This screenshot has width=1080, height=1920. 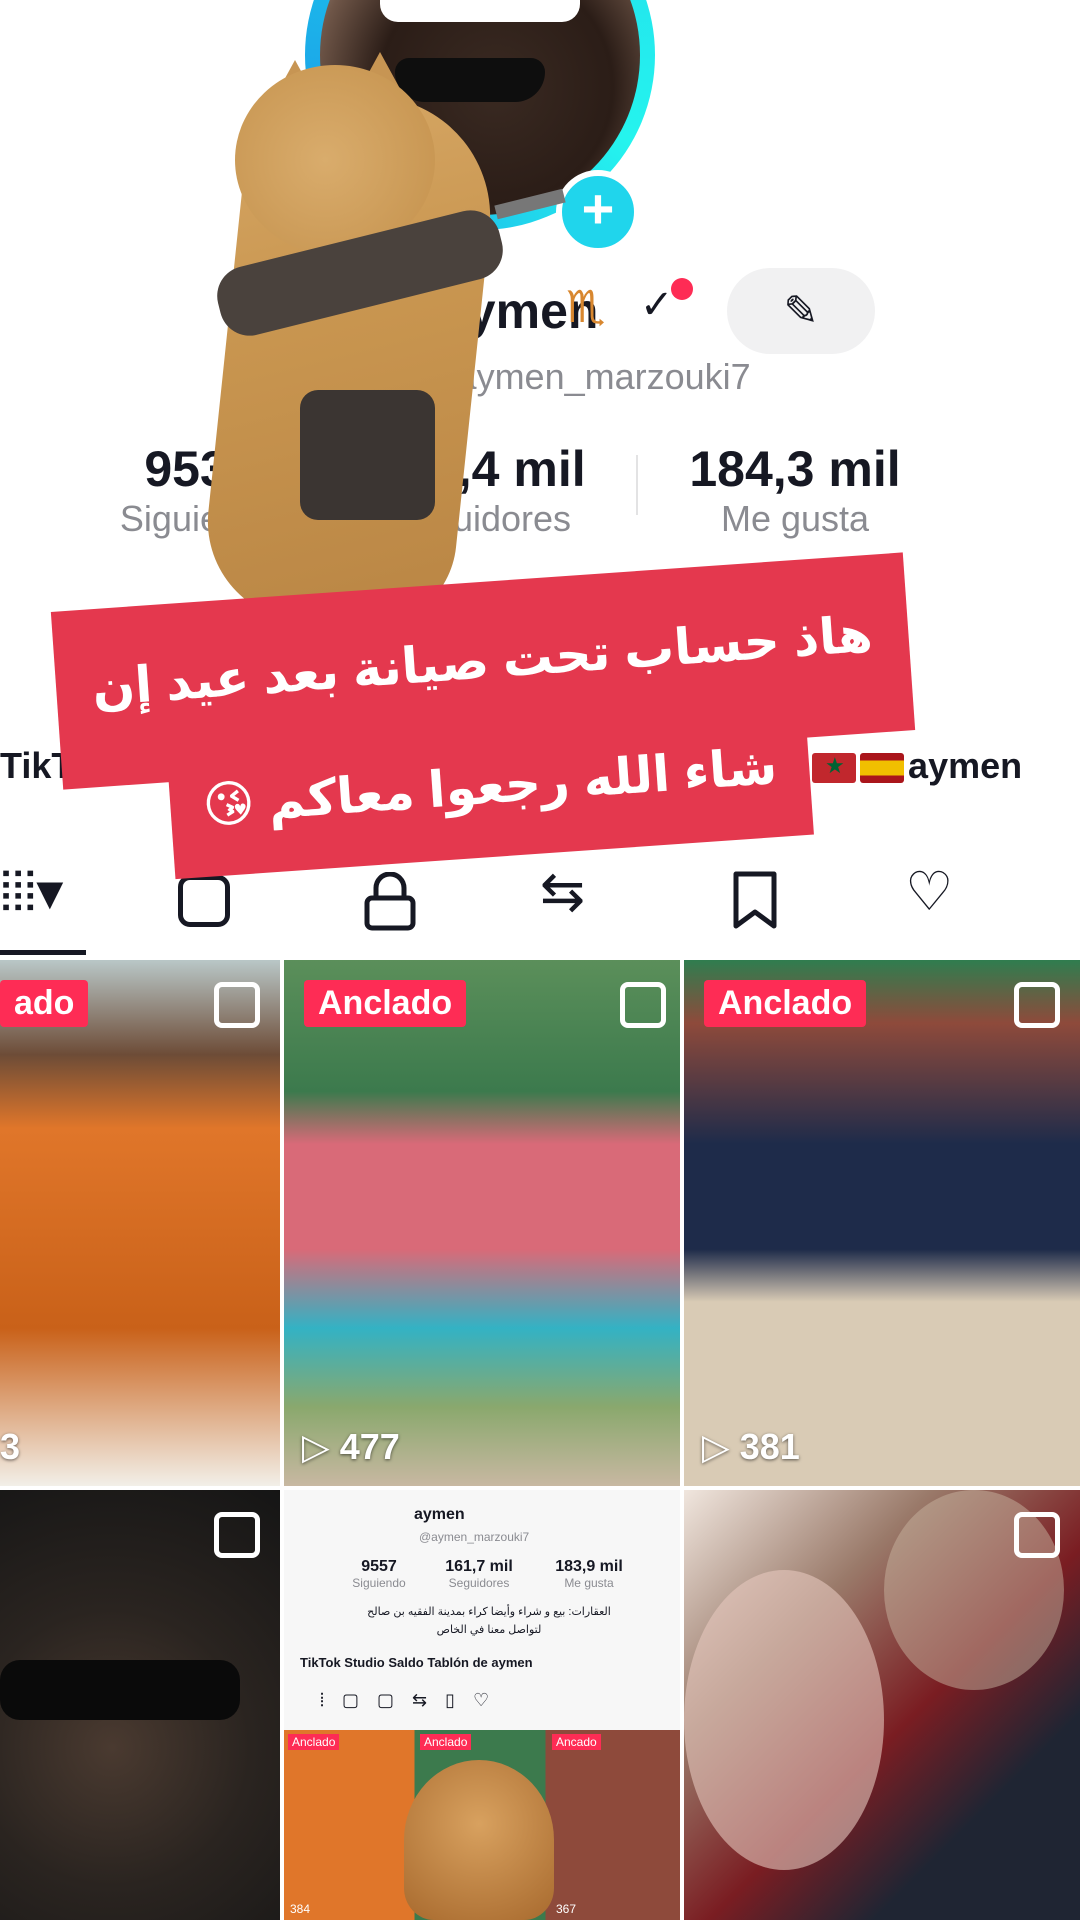 I want to click on grid-icon: ⦙⦙⦙▾, so click(x=31, y=892).